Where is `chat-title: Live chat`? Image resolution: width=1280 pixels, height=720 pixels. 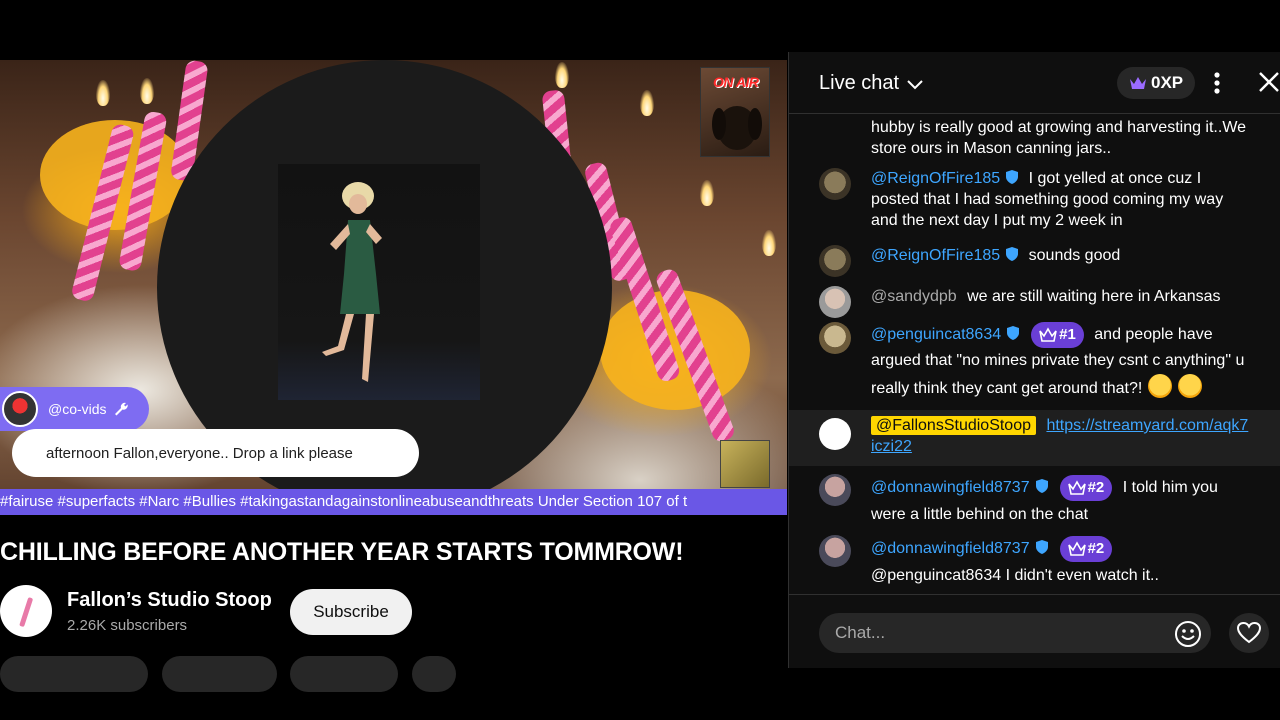 chat-title: Live chat is located at coordinates (859, 83).